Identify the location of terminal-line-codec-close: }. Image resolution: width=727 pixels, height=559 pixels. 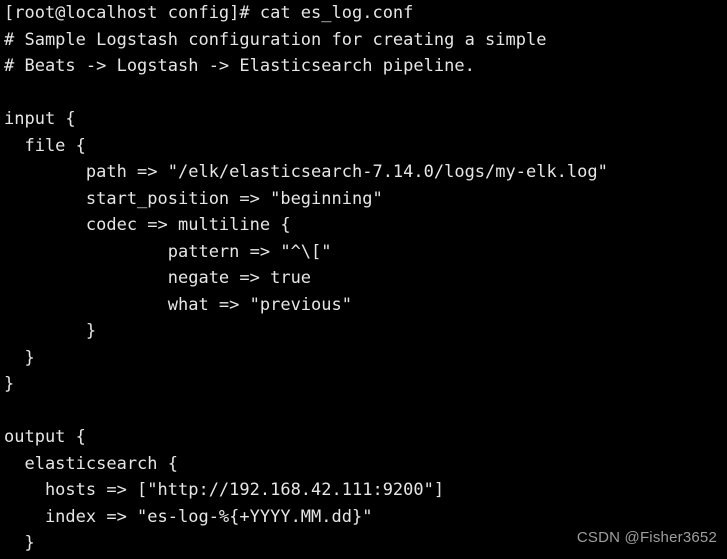
(50, 331).